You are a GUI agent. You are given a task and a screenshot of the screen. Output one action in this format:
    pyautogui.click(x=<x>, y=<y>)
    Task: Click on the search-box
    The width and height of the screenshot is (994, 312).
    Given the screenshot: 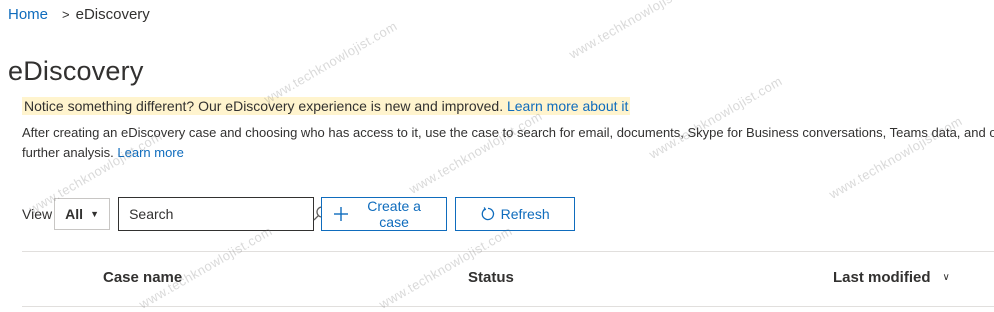 What is the action you would take?
    pyautogui.click(x=223, y=214)
    